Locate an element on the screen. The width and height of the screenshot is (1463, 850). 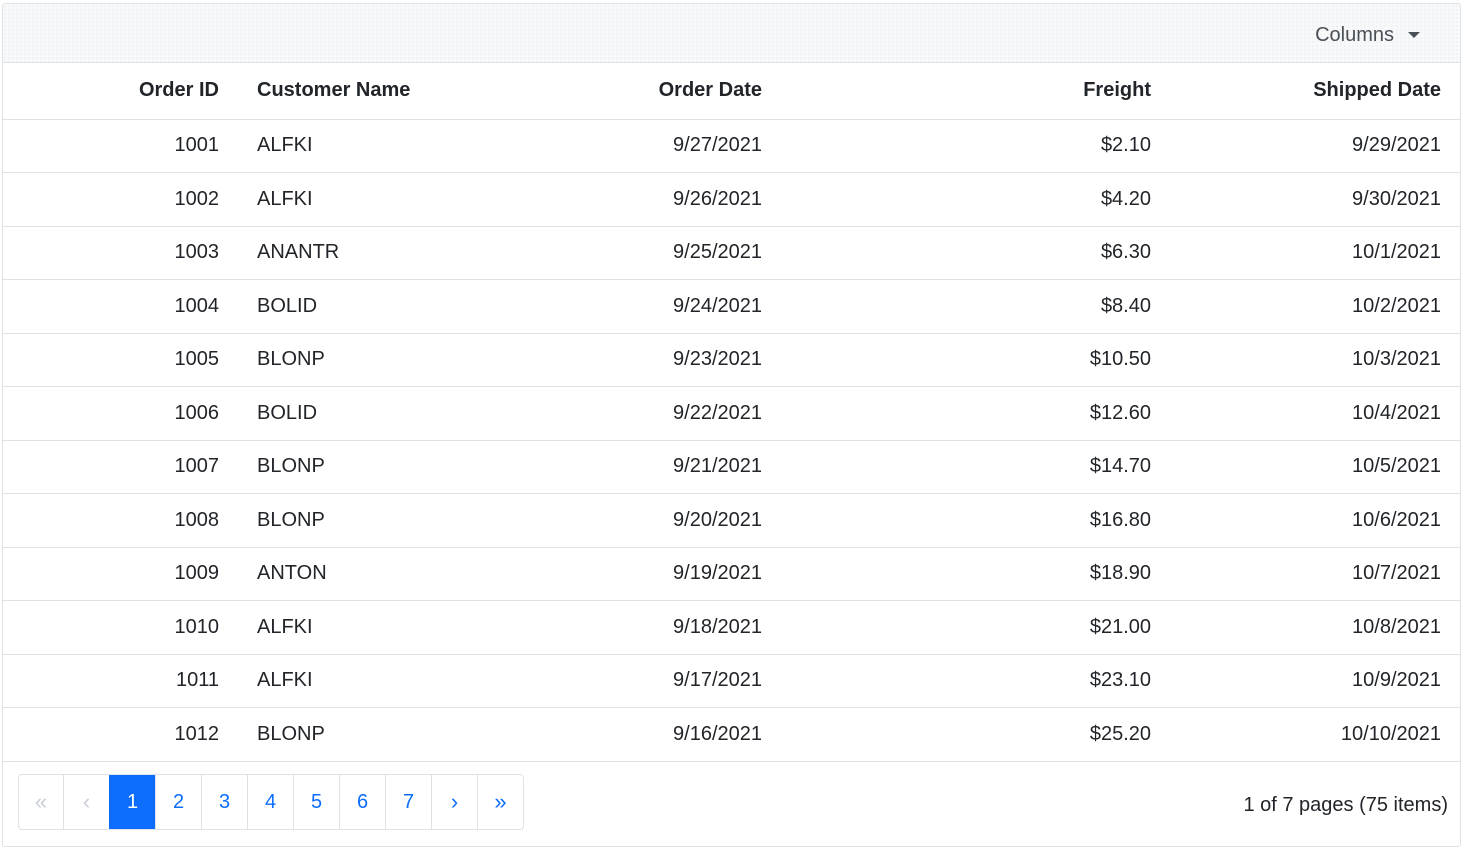
cell-freight: $21.00 is located at coordinates (975, 627).